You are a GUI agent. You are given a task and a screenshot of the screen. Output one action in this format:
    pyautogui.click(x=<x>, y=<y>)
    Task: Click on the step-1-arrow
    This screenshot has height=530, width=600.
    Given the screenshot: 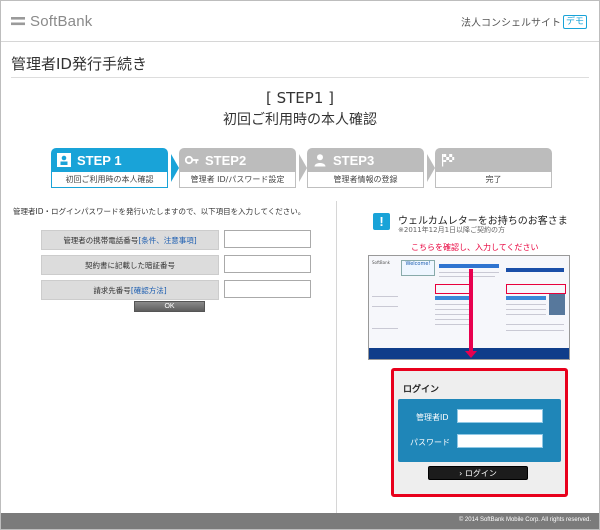 What is the action you would take?
    pyautogui.click(x=175, y=168)
    